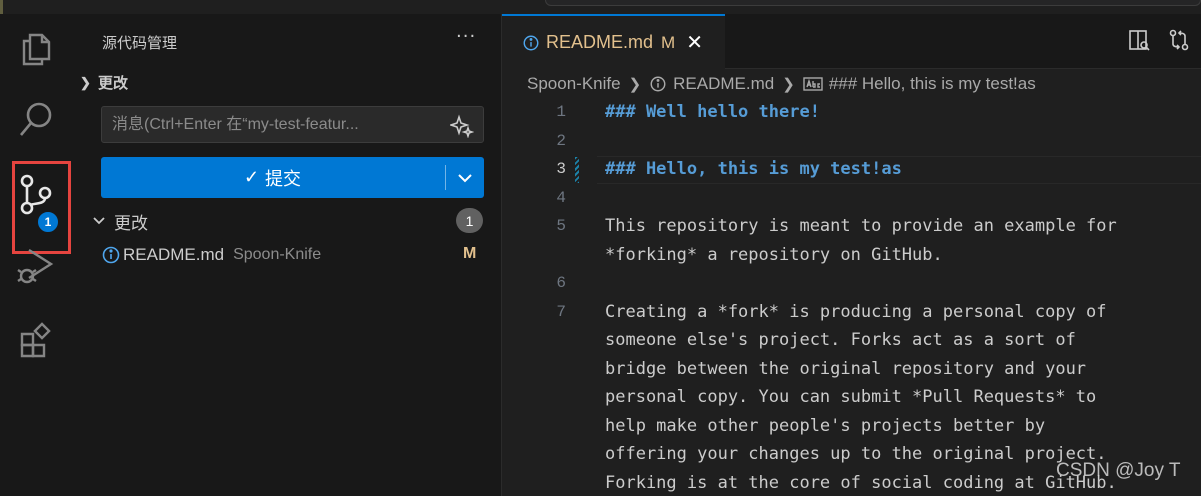 This screenshot has height=496, width=1201. I want to click on extensions-activity, so click(36, 340).